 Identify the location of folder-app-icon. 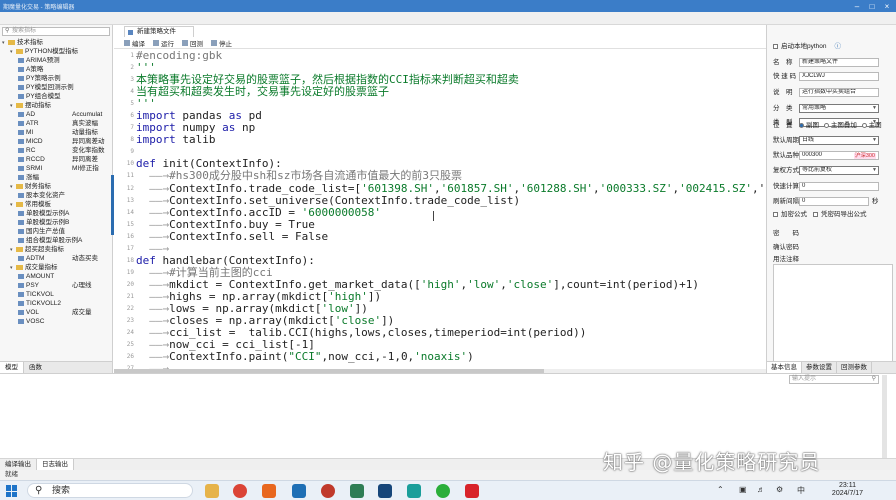
(212, 491).